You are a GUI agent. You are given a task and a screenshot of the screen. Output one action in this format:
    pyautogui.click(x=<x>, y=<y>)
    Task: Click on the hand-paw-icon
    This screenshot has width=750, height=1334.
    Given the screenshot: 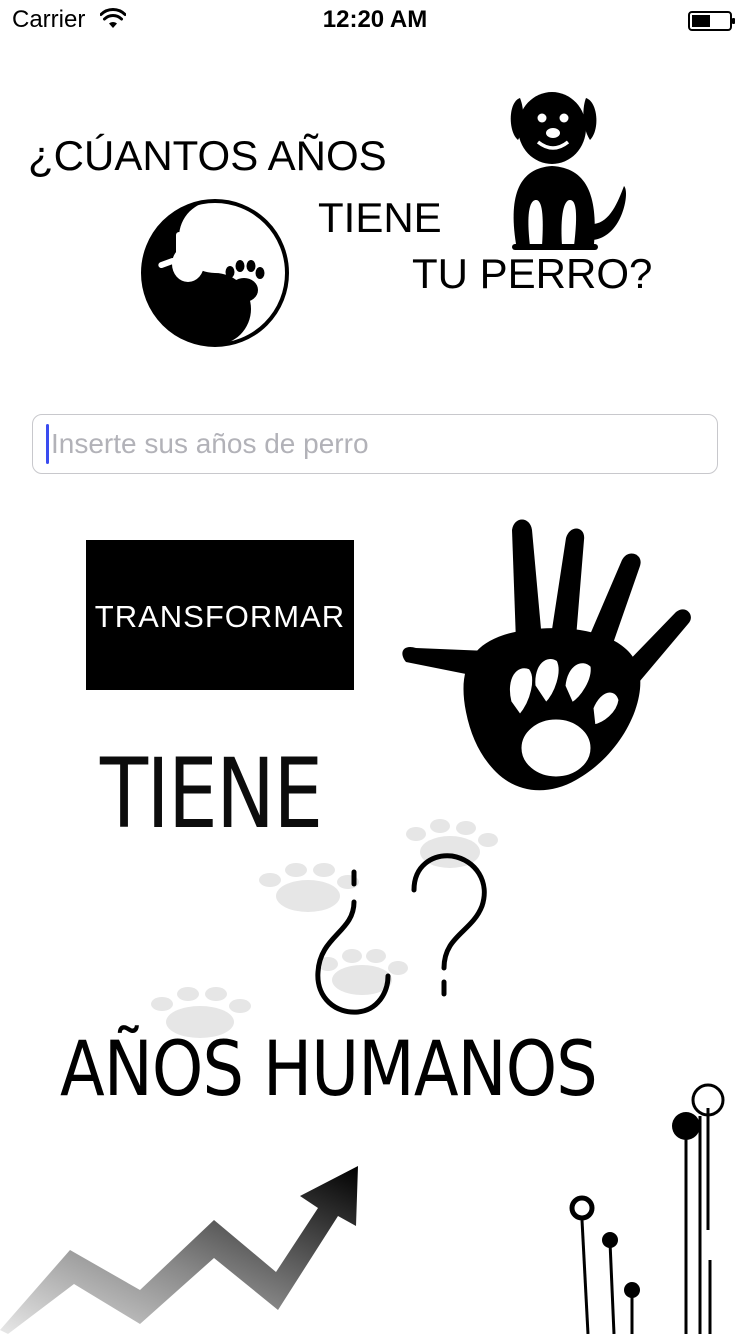 What is the action you would take?
    pyautogui.click(x=546, y=655)
    